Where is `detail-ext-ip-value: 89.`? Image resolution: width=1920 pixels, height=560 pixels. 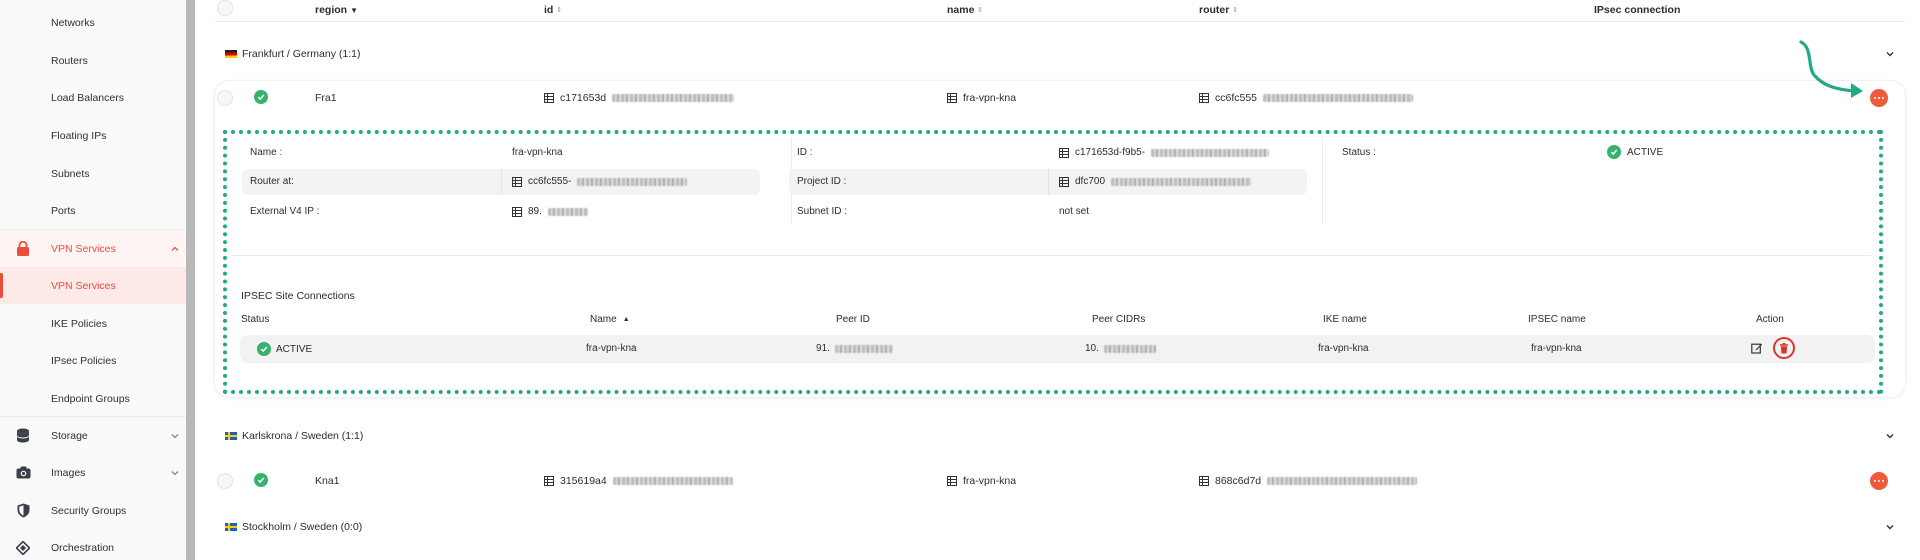
detail-ext-ip-value: 89. is located at coordinates (550, 211).